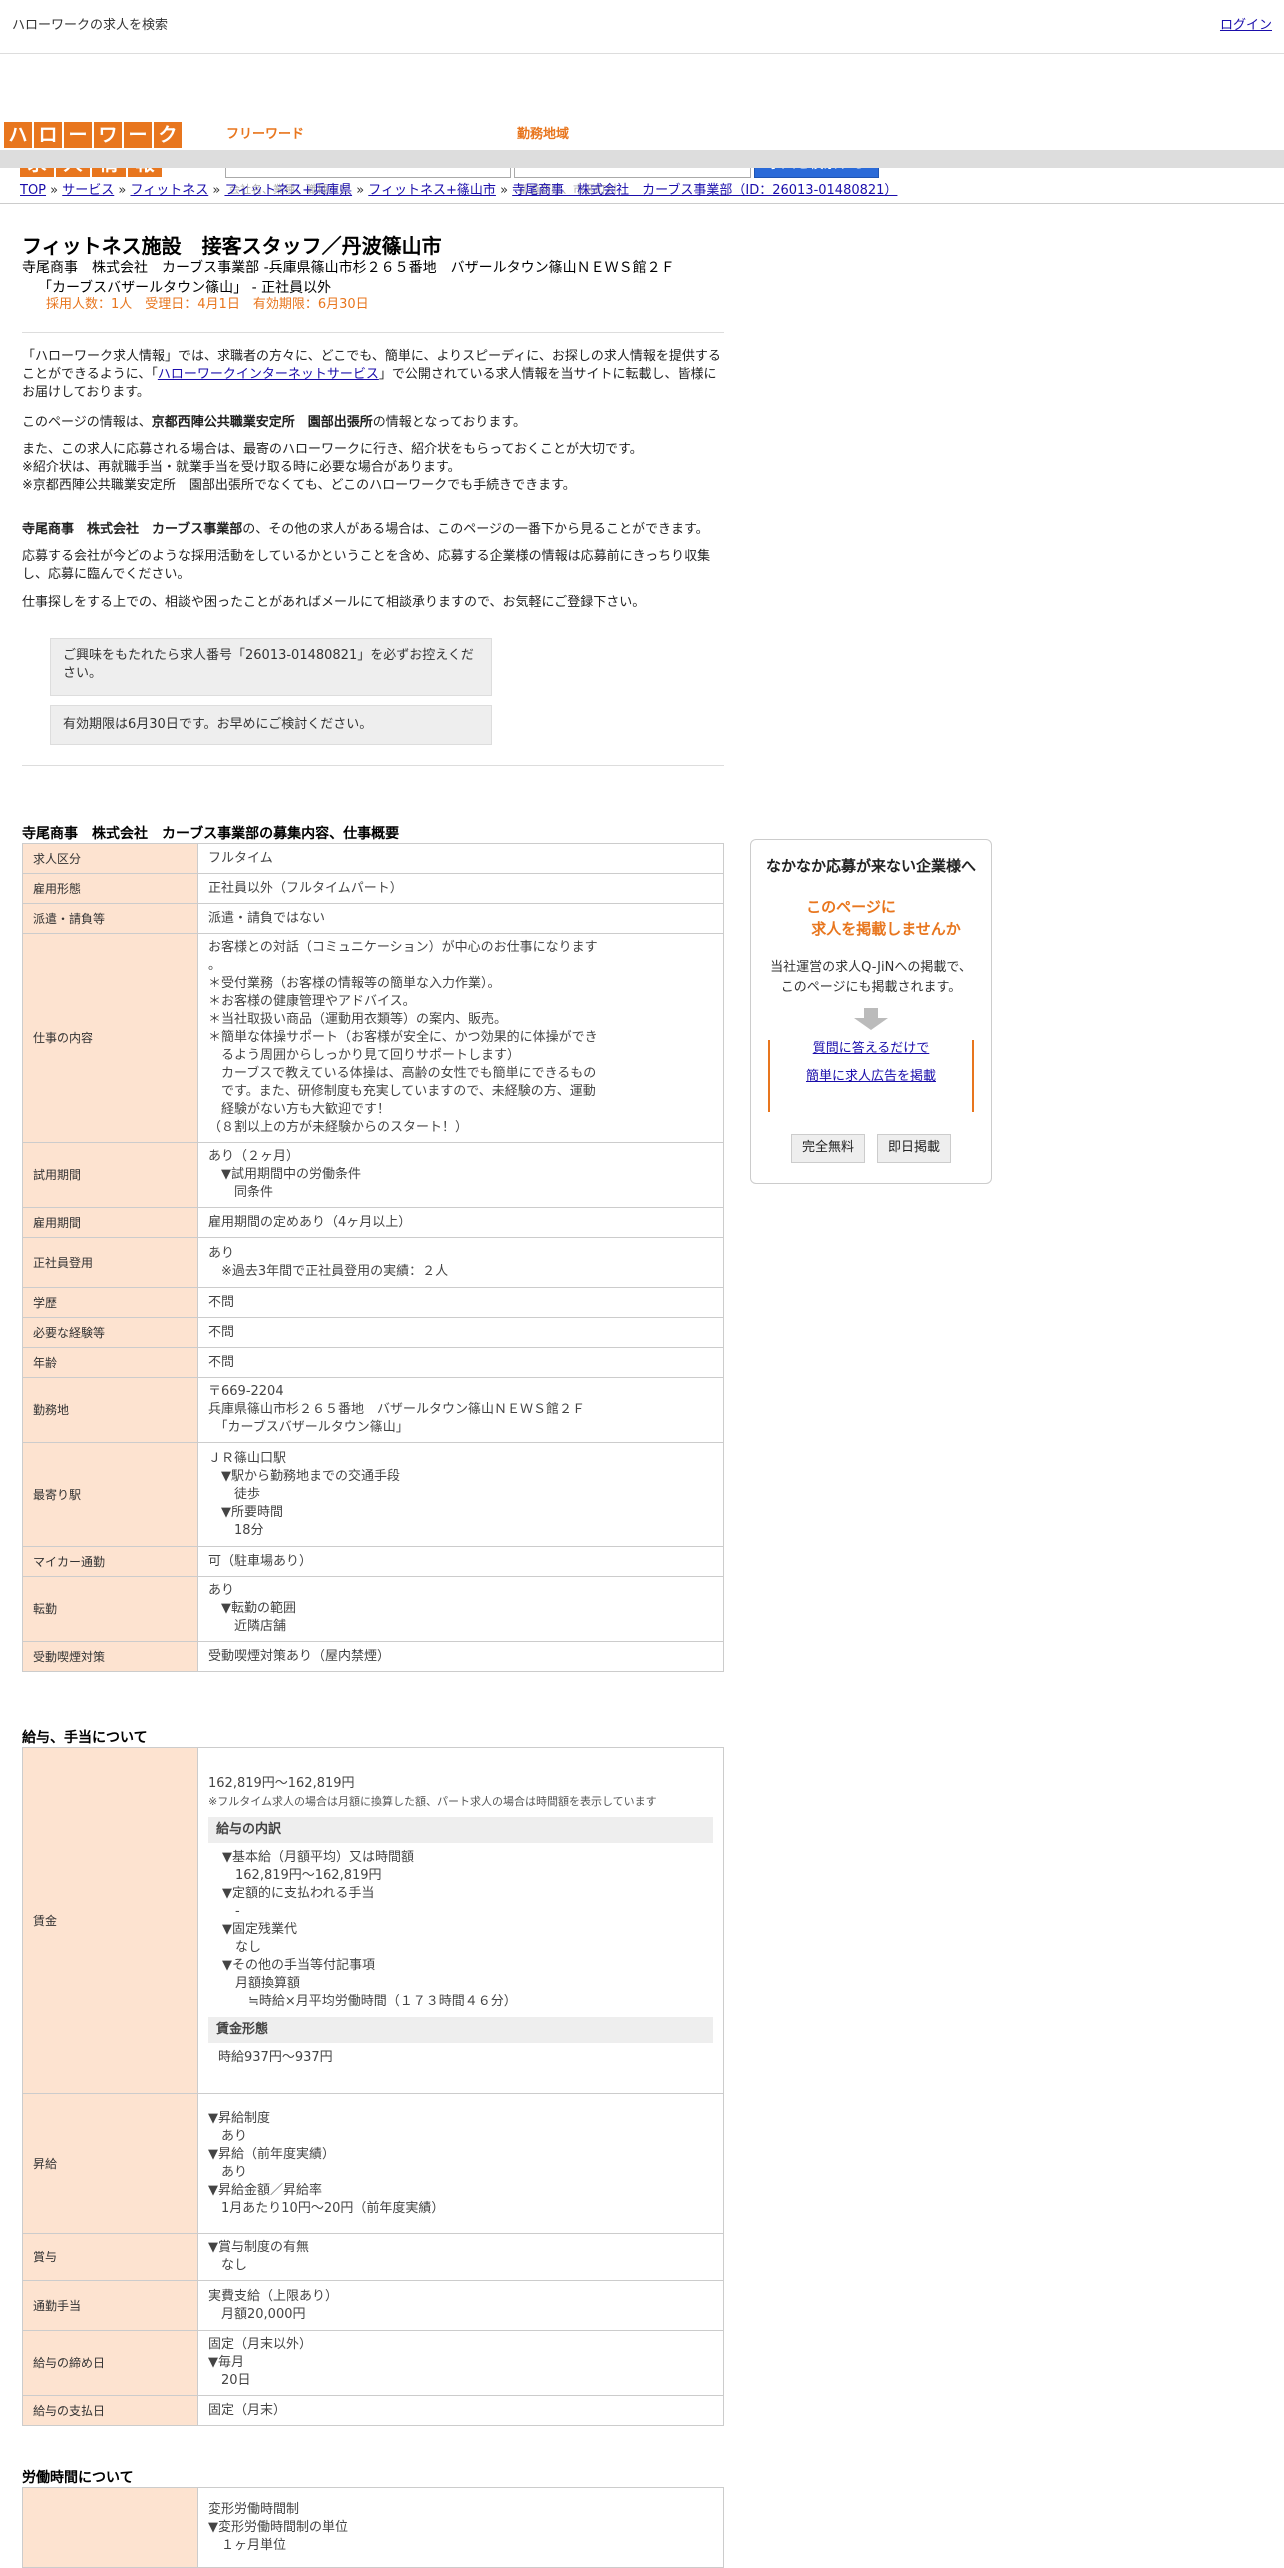 The height and width of the screenshot is (2568, 1284). What do you see at coordinates (169, 190) in the screenshot?
I see `breadcrumb-link: フィットネス` at bounding box center [169, 190].